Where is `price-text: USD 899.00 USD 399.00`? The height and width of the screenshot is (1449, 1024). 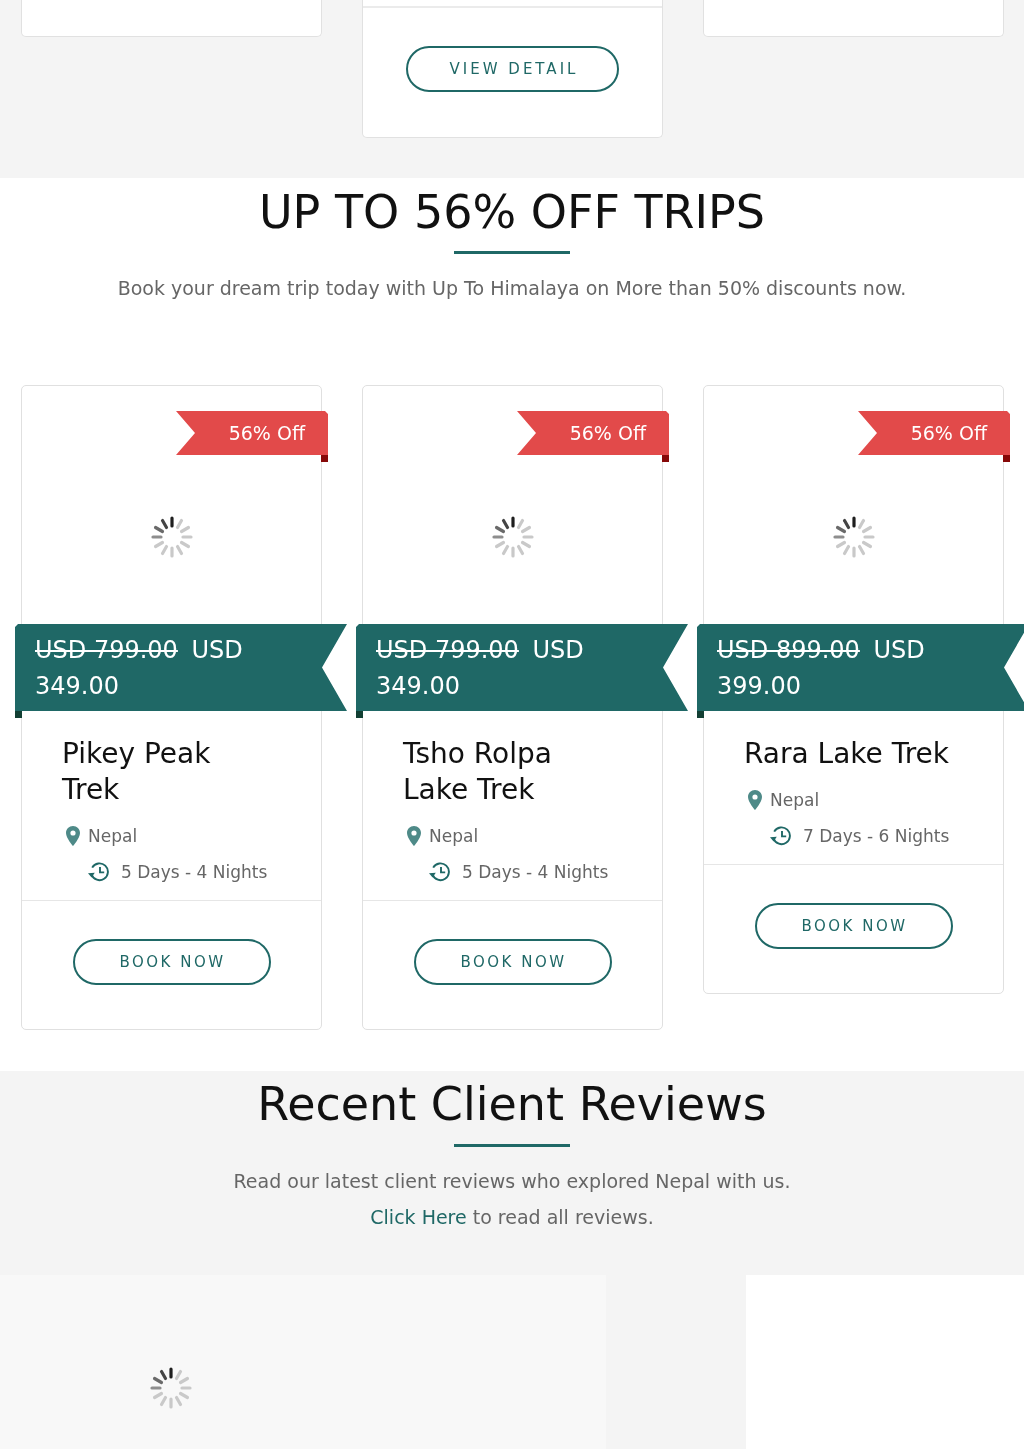 price-text: USD 899.00 USD 399.00 is located at coordinates (821, 668).